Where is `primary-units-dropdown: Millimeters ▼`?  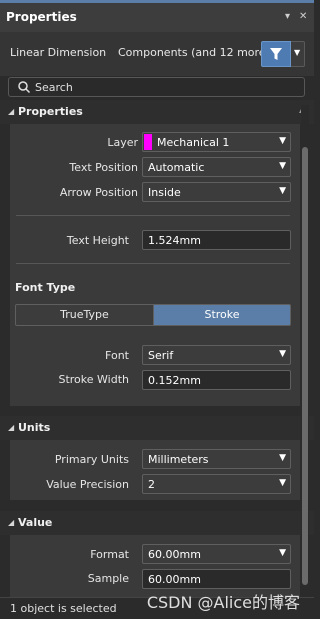
primary-units-dropdown: Millimeters ▼ is located at coordinates (216, 459).